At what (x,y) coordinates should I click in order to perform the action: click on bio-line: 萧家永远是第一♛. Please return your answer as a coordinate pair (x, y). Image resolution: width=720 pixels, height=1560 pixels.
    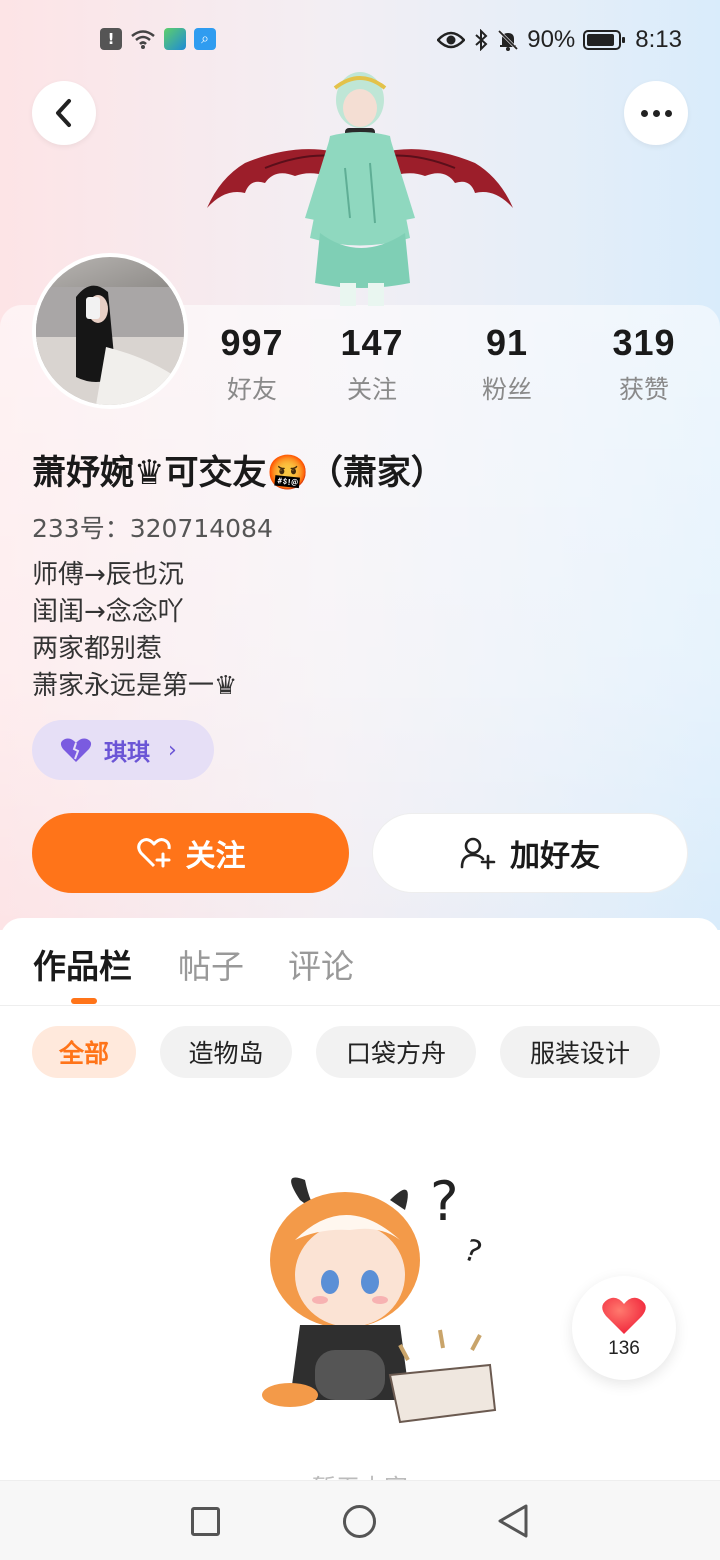
    Looking at the image, I should click on (135, 686).